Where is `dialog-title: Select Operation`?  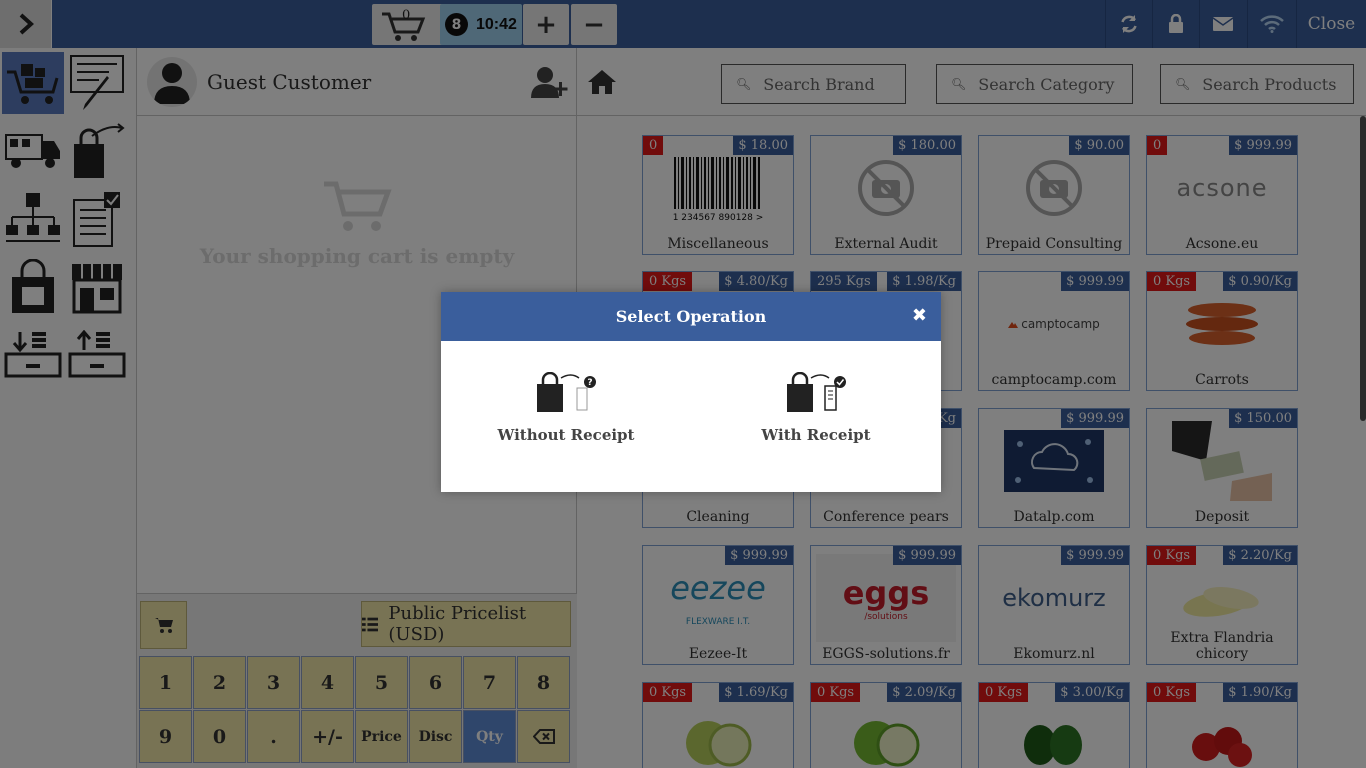 dialog-title: Select Operation is located at coordinates (691, 316).